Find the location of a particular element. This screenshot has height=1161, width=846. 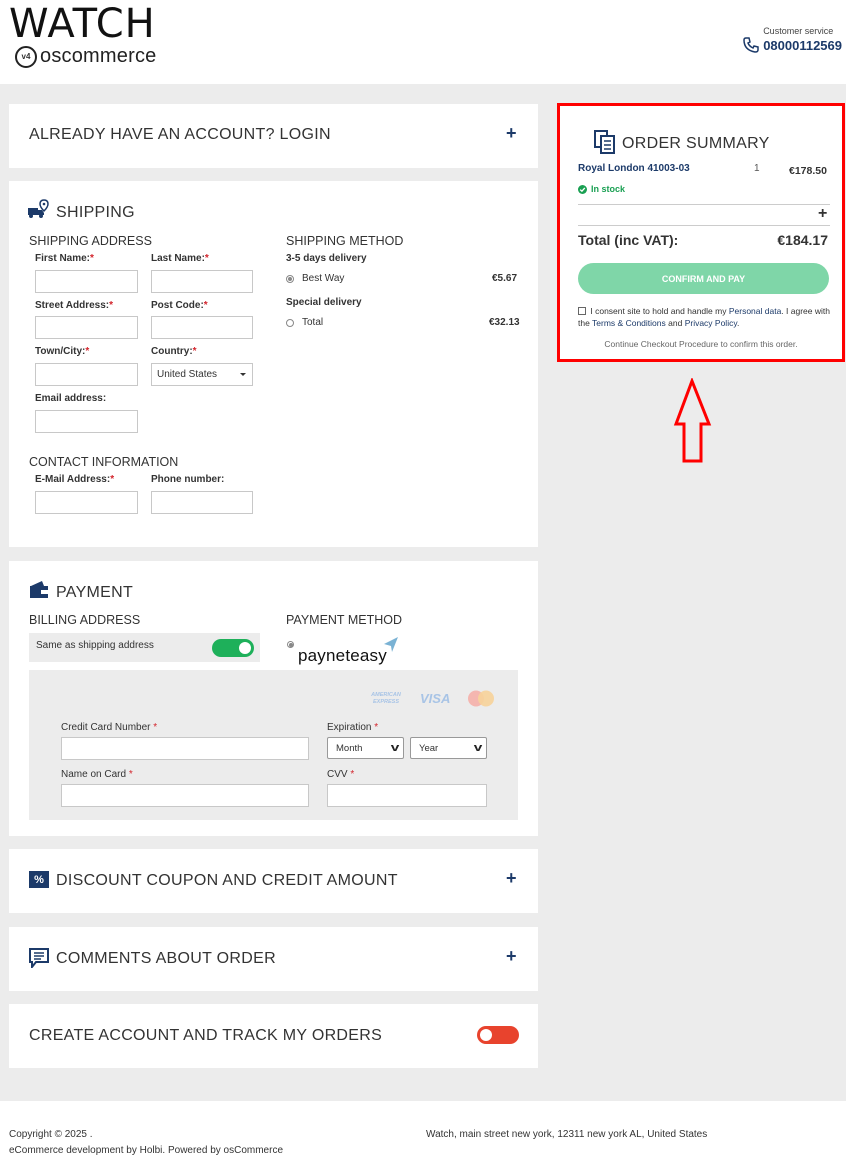

last-name-label: Last Name:* is located at coordinates (180, 258).